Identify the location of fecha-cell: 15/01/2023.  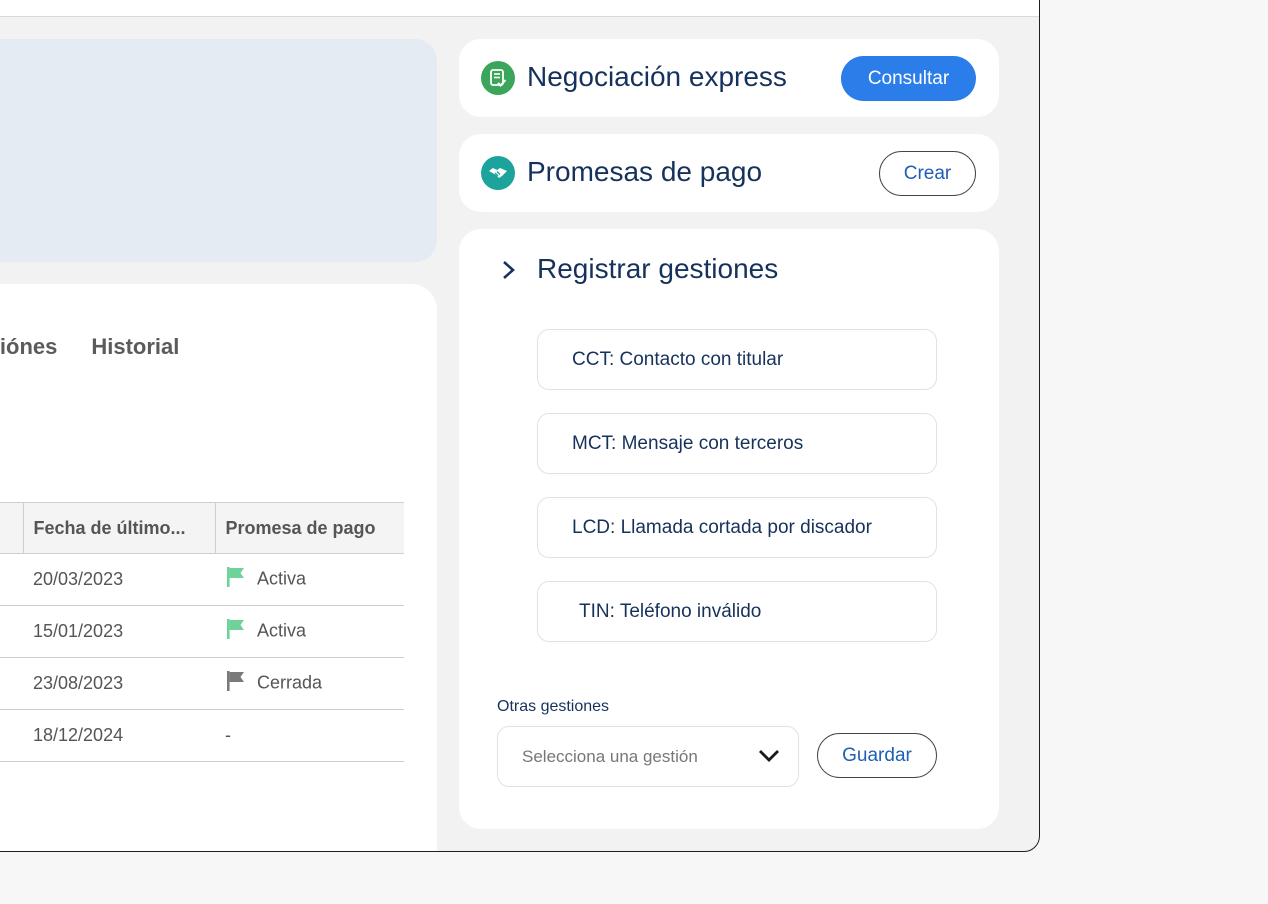
(119, 631).